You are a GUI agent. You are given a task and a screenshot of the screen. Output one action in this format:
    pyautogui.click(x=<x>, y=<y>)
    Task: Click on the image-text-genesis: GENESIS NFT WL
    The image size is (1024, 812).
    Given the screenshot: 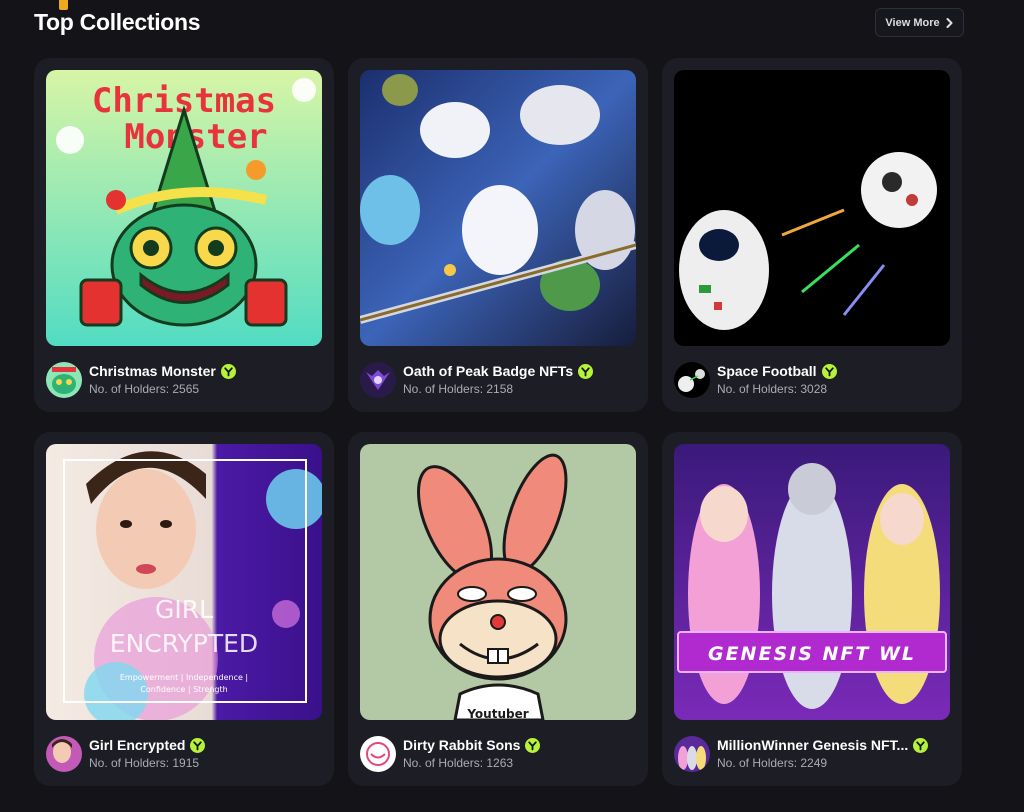 What is the action you would take?
    pyautogui.click(x=812, y=654)
    